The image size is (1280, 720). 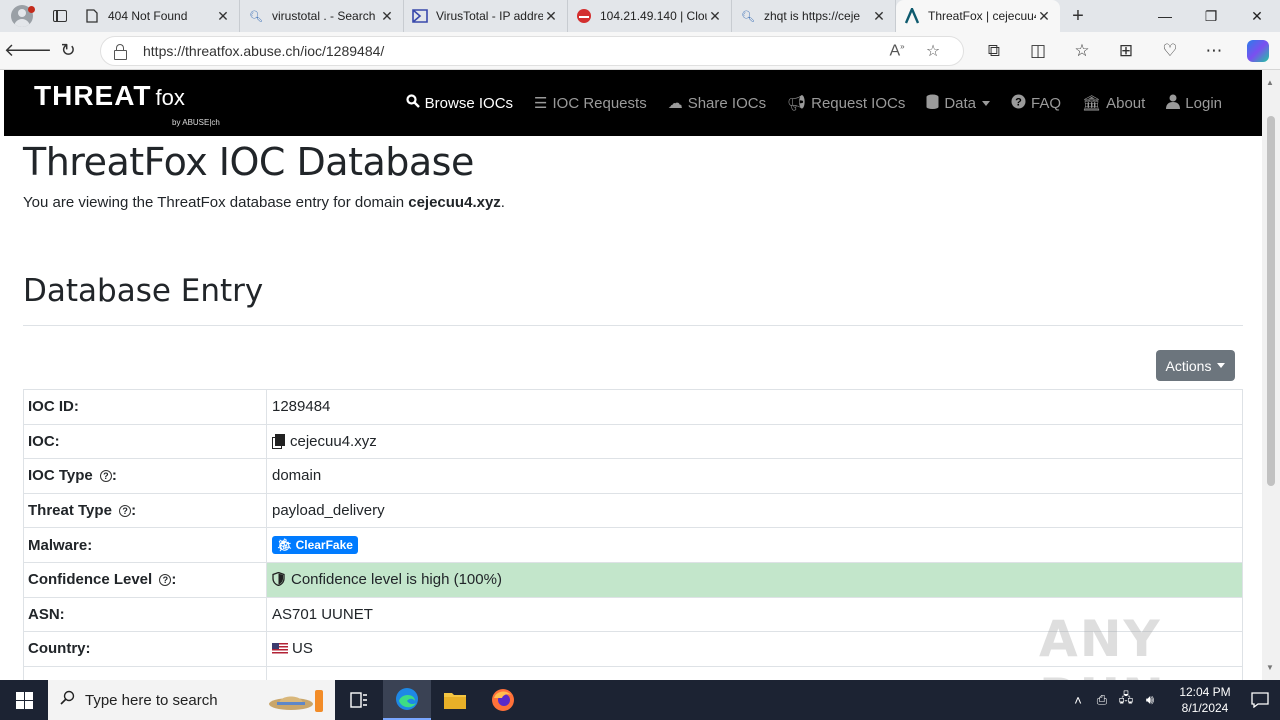 What do you see at coordinates (1205, 692) in the screenshot?
I see `clock-time: 12:04 PM` at bounding box center [1205, 692].